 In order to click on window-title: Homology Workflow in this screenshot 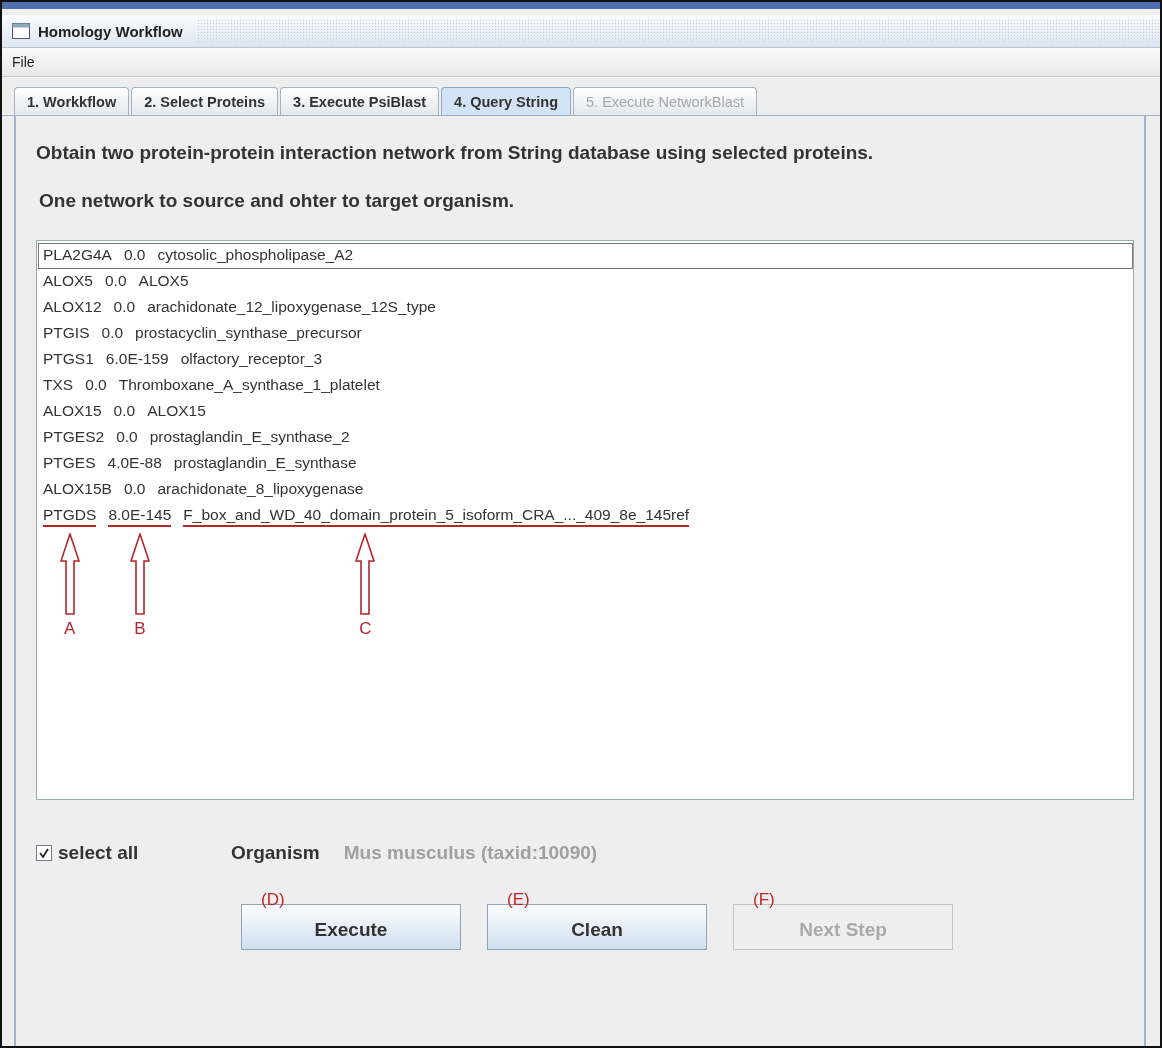, I will do `click(110, 31)`.